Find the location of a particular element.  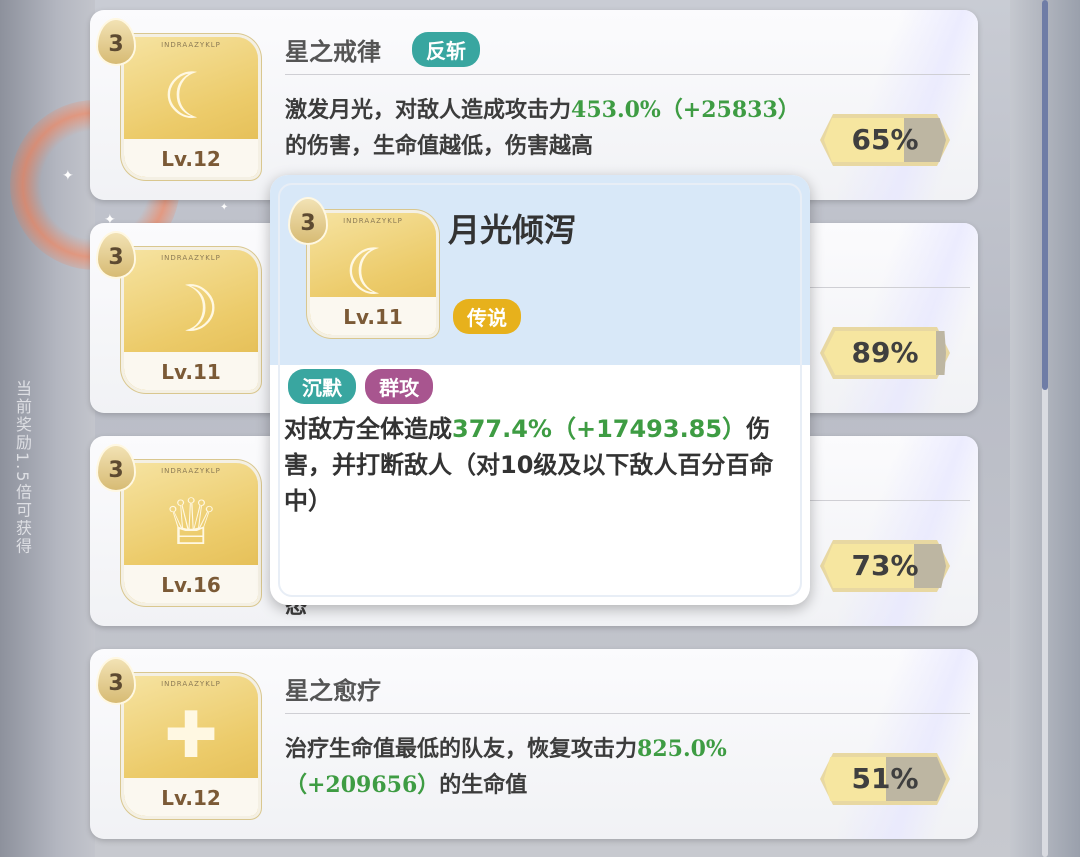

skill-icon: INDRAAZYKLP ☾ Lv.11 is located at coordinates (373, 274).